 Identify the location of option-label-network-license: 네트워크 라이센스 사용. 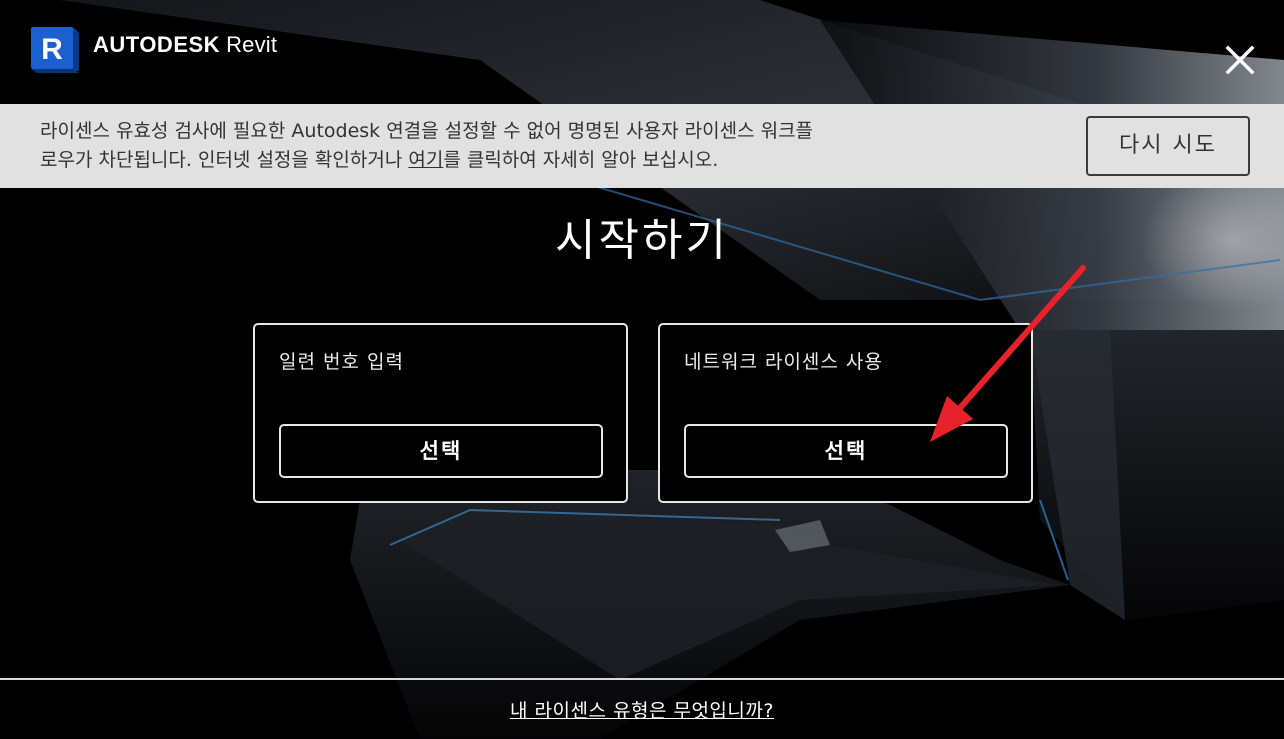
(783, 362).